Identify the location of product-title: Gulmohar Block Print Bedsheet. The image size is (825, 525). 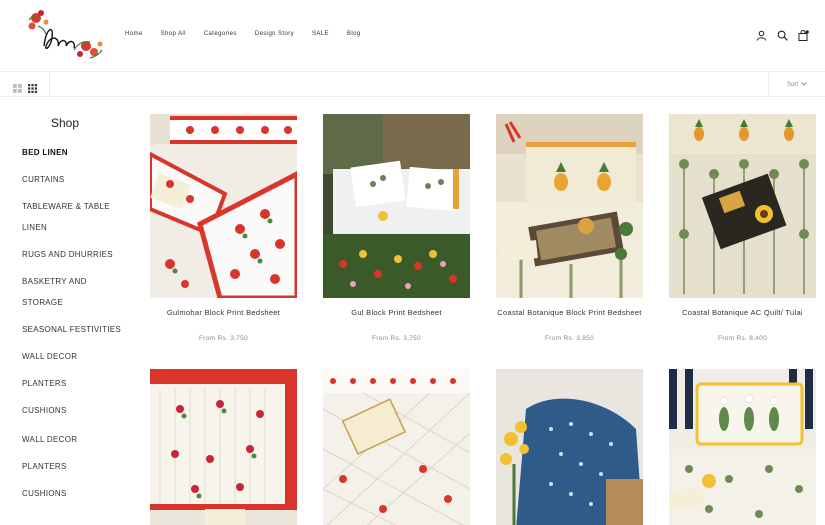
(223, 312).